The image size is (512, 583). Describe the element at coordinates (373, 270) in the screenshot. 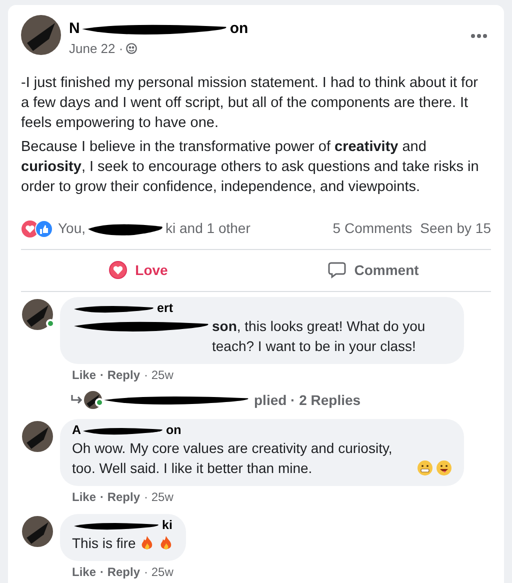

I see `comment-button: Comment` at that location.